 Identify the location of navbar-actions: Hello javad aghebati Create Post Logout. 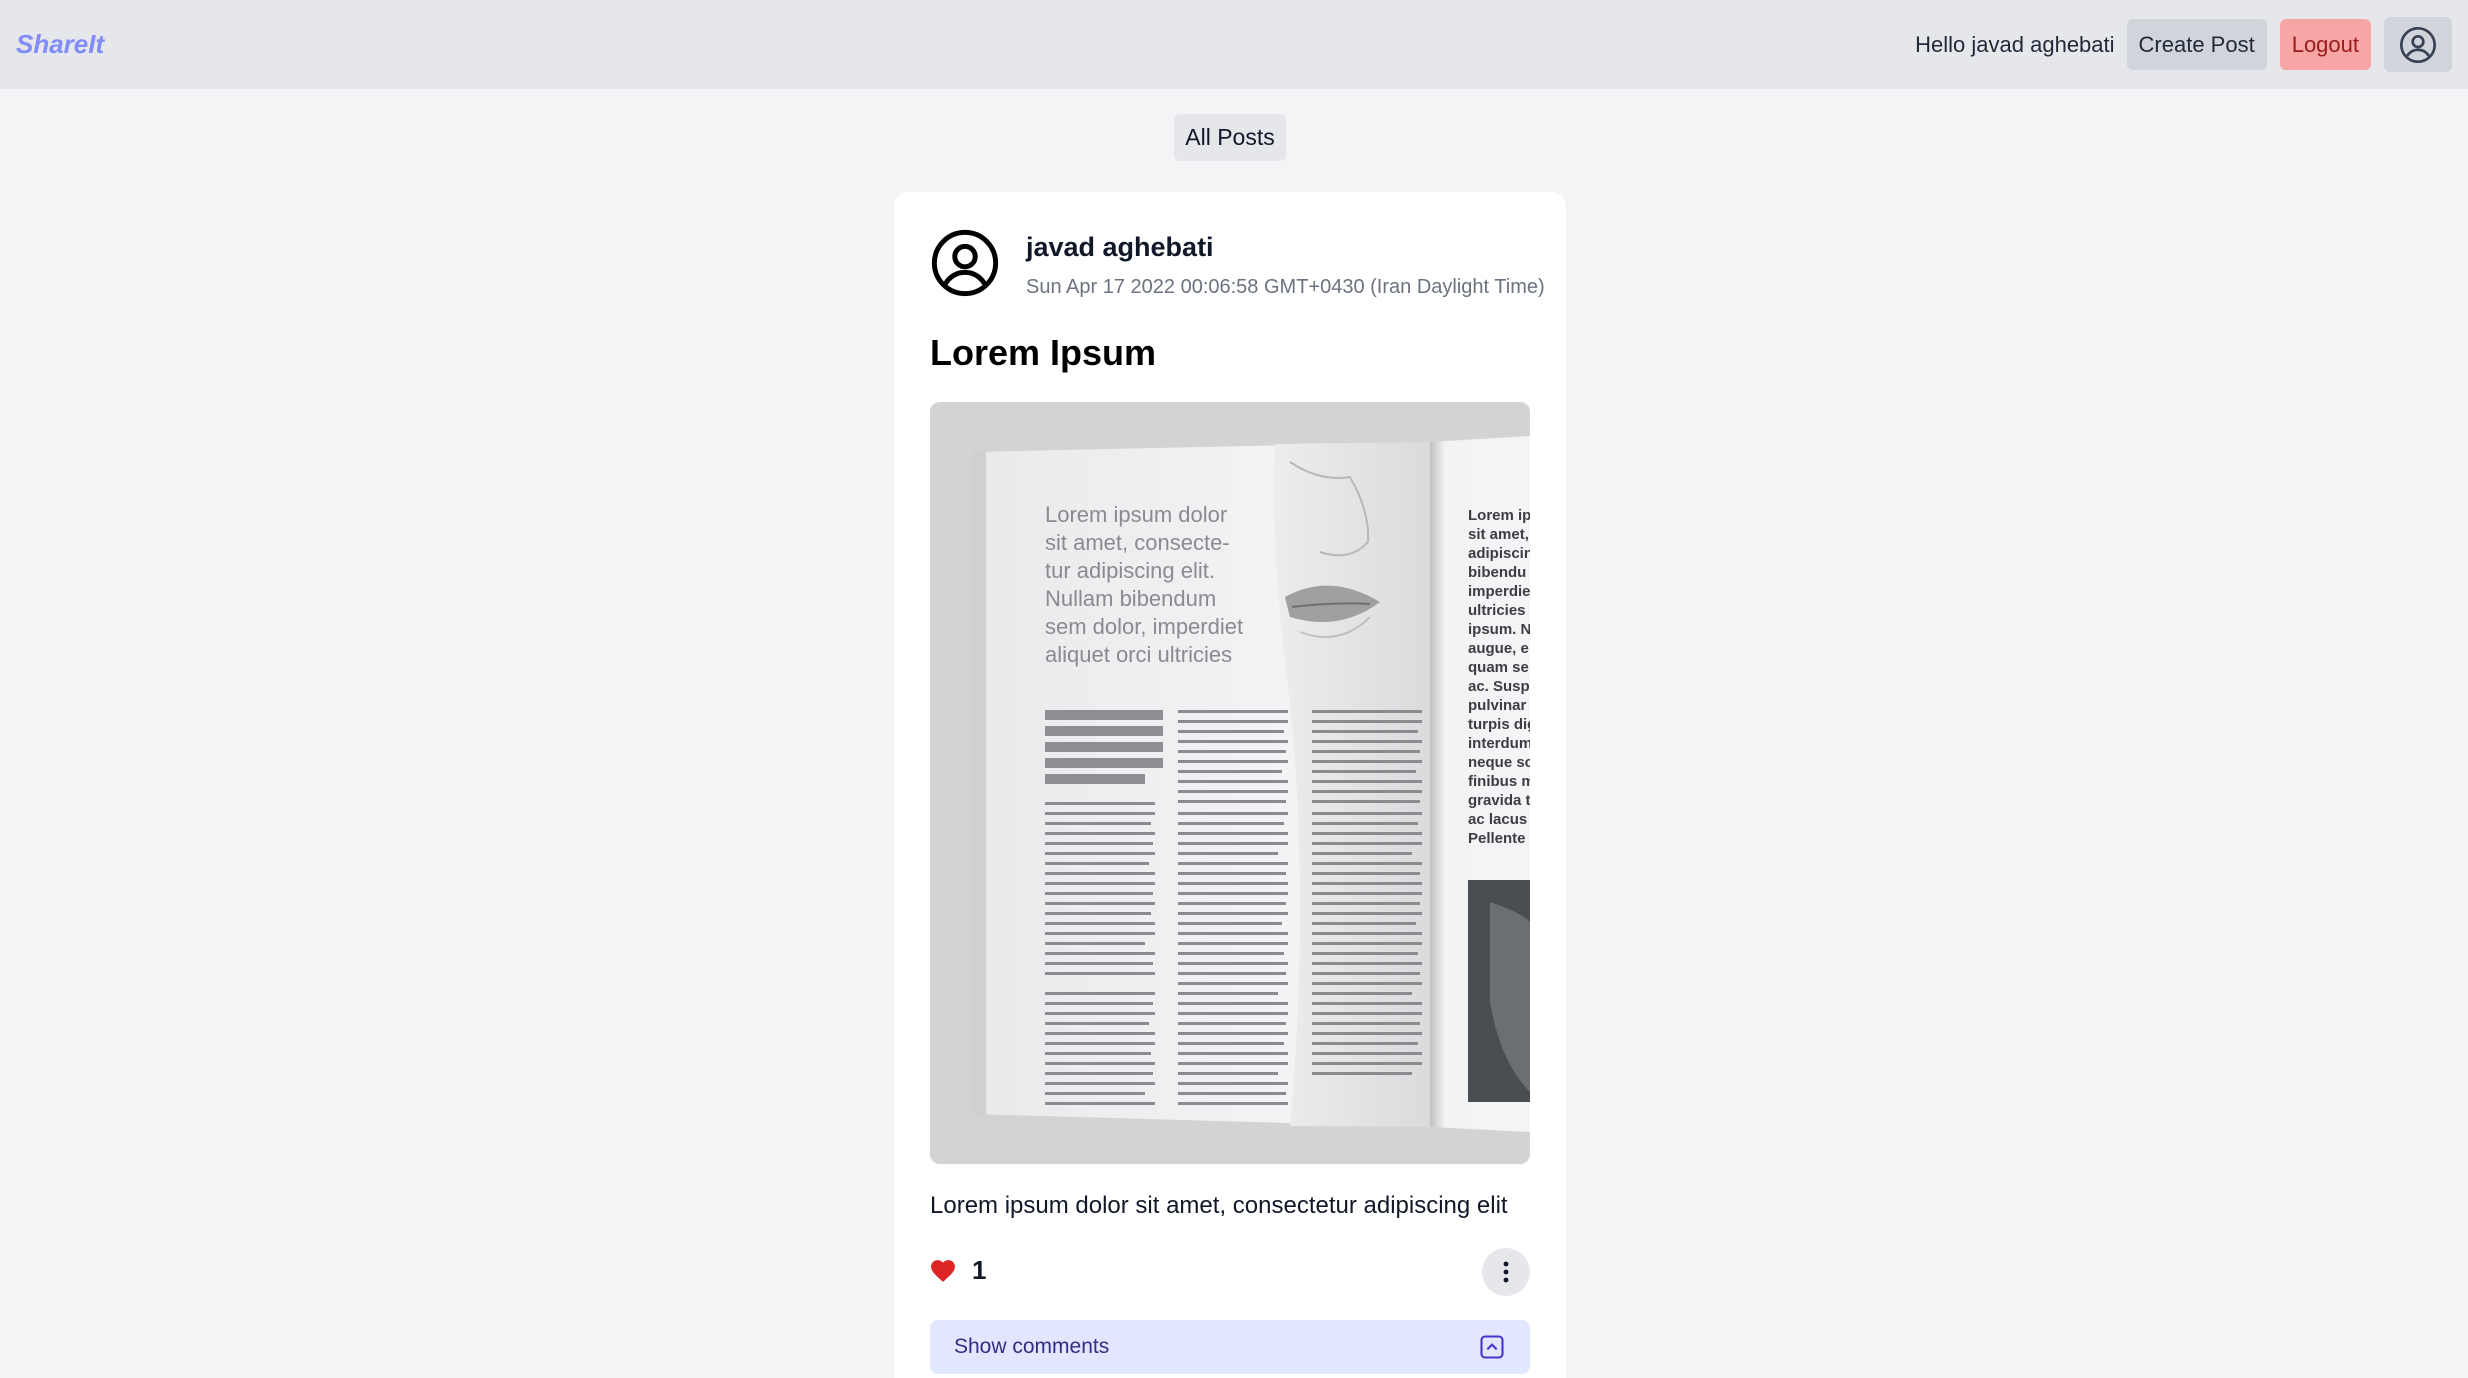
(2183, 44).